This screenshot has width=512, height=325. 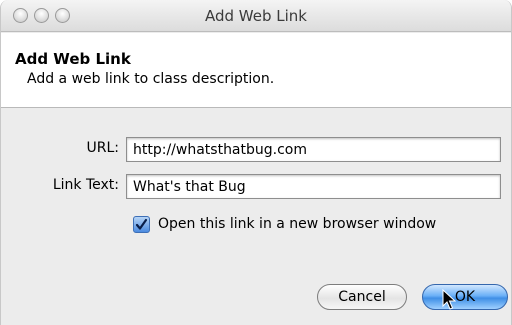 What do you see at coordinates (449, 299) in the screenshot?
I see `mouse-cursor-icon` at bounding box center [449, 299].